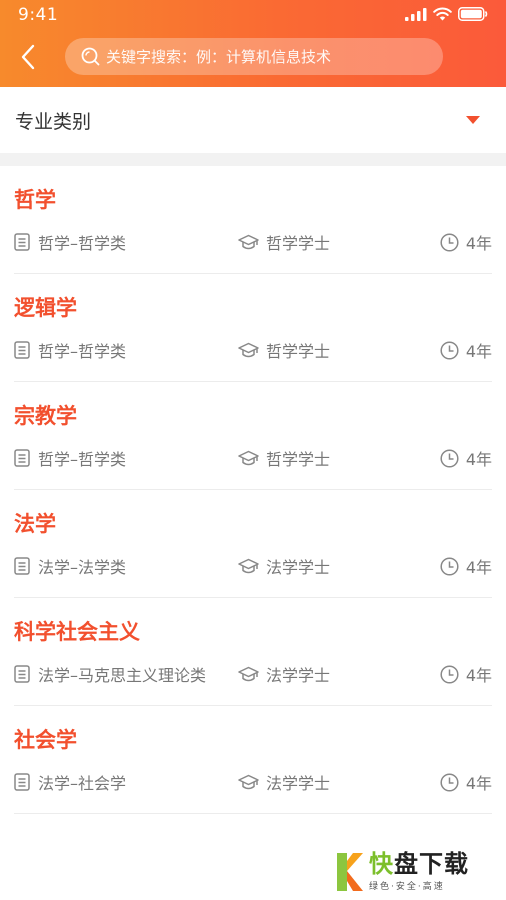  What do you see at coordinates (253, 652) in the screenshot?
I see `list-item: 科学社会主义 法学–马克思主义理论类 法学学士 4年` at bounding box center [253, 652].